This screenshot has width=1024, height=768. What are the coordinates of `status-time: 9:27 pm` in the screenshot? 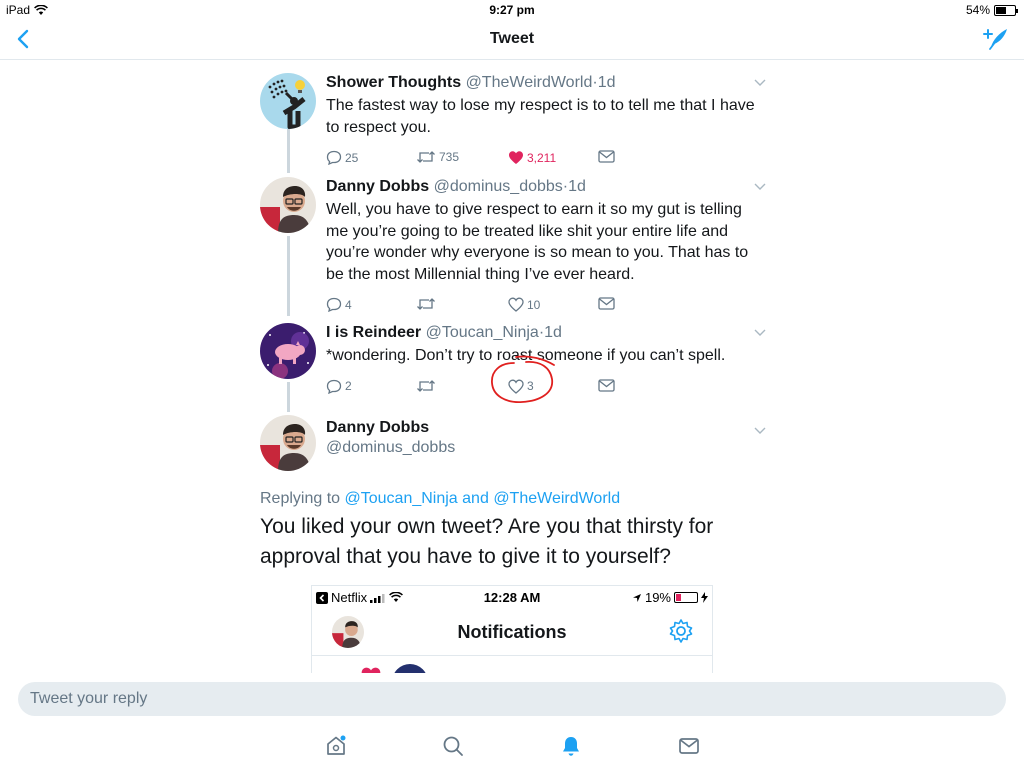 It's located at (512, 10).